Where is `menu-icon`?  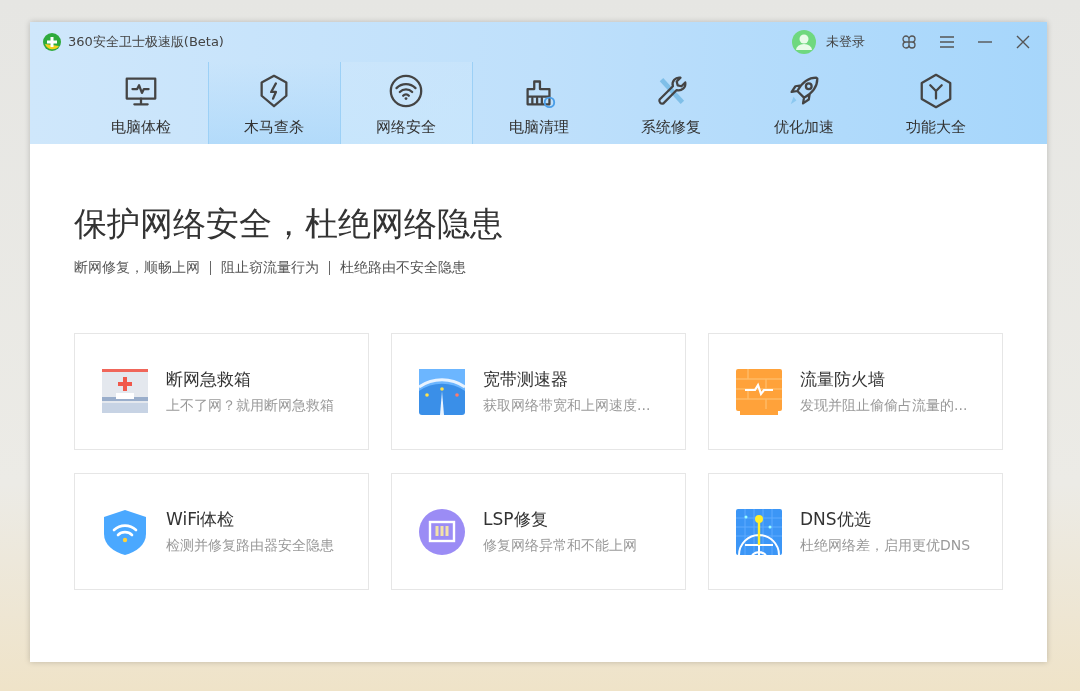 menu-icon is located at coordinates (947, 42).